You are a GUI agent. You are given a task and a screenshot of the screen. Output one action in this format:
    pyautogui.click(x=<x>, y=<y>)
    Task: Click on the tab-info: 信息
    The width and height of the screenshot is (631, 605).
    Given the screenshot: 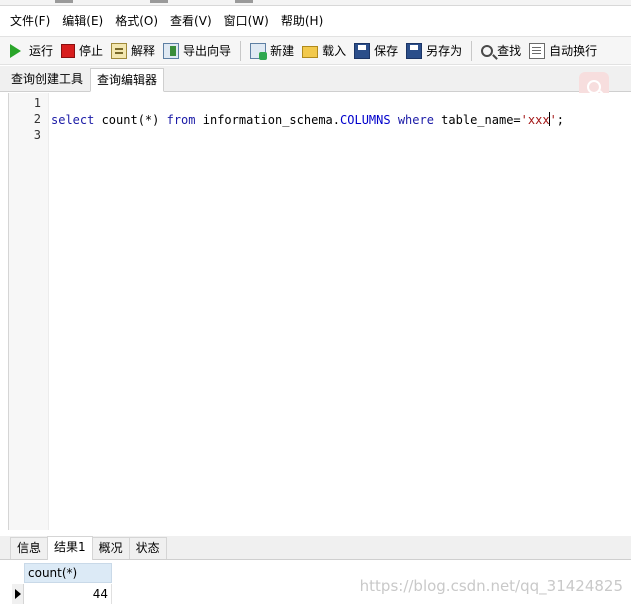 What is the action you would take?
    pyautogui.click(x=29, y=548)
    